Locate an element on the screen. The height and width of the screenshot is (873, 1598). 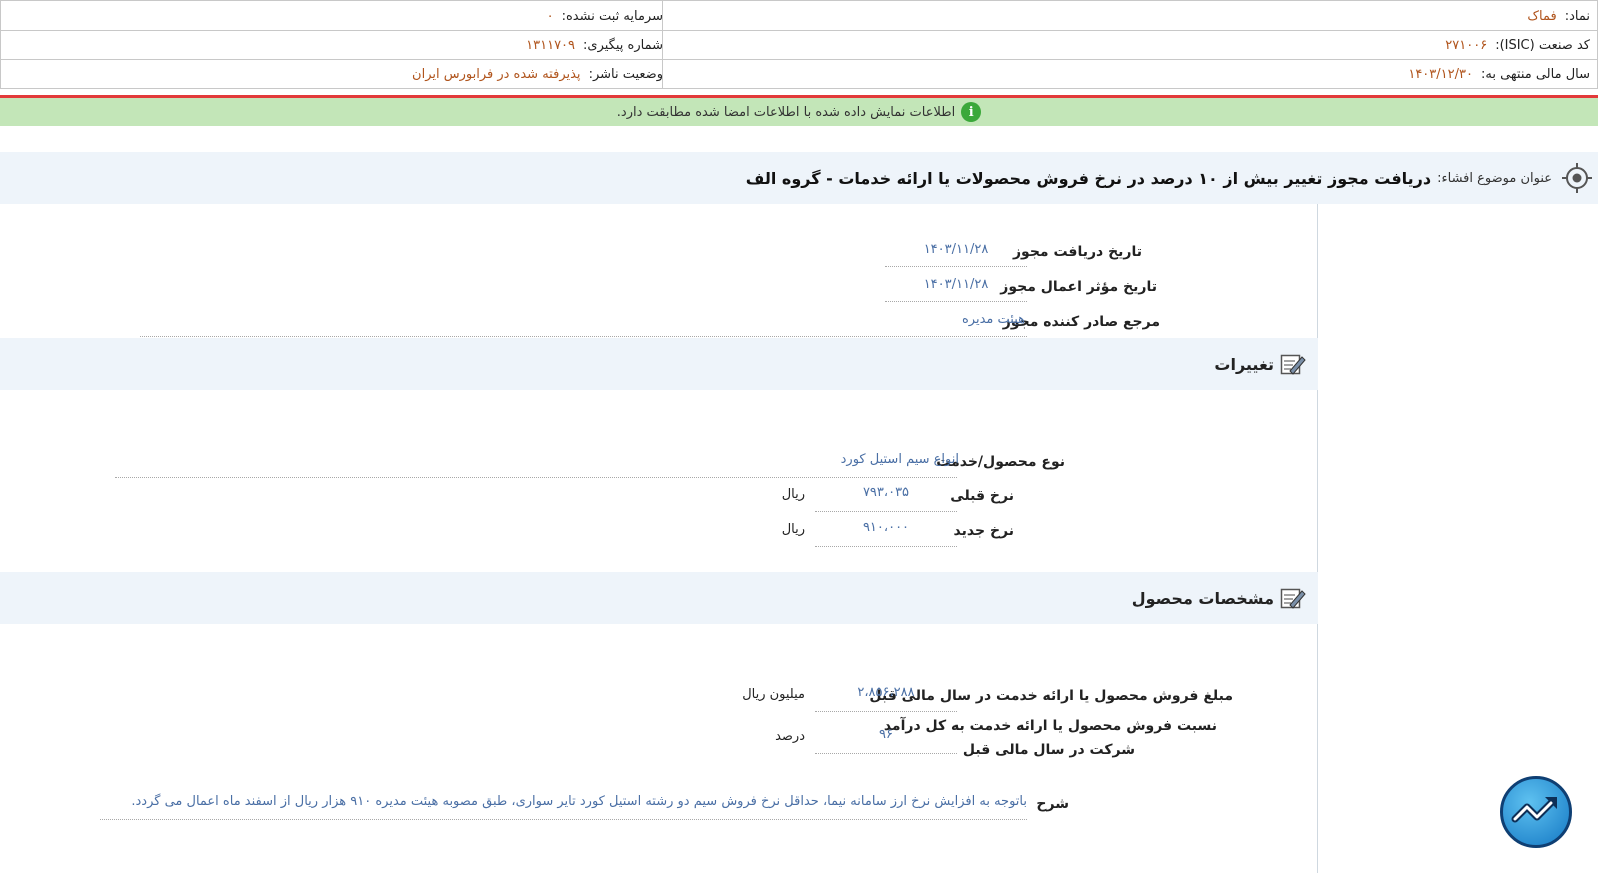
previous-rate-value: ۷۹۳،۰۳۵ is located at coordinates (886, 492).